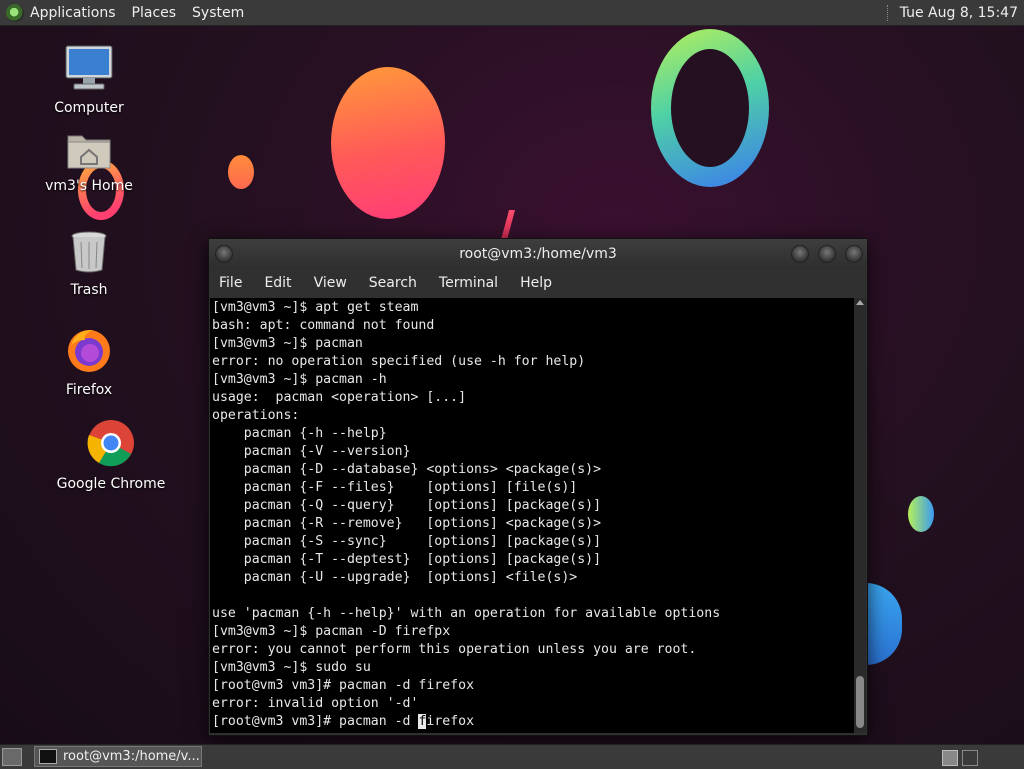  Describe the element at coordinates (277, 283) in the screenshot. I see `menu-edit: Edit` at that location.